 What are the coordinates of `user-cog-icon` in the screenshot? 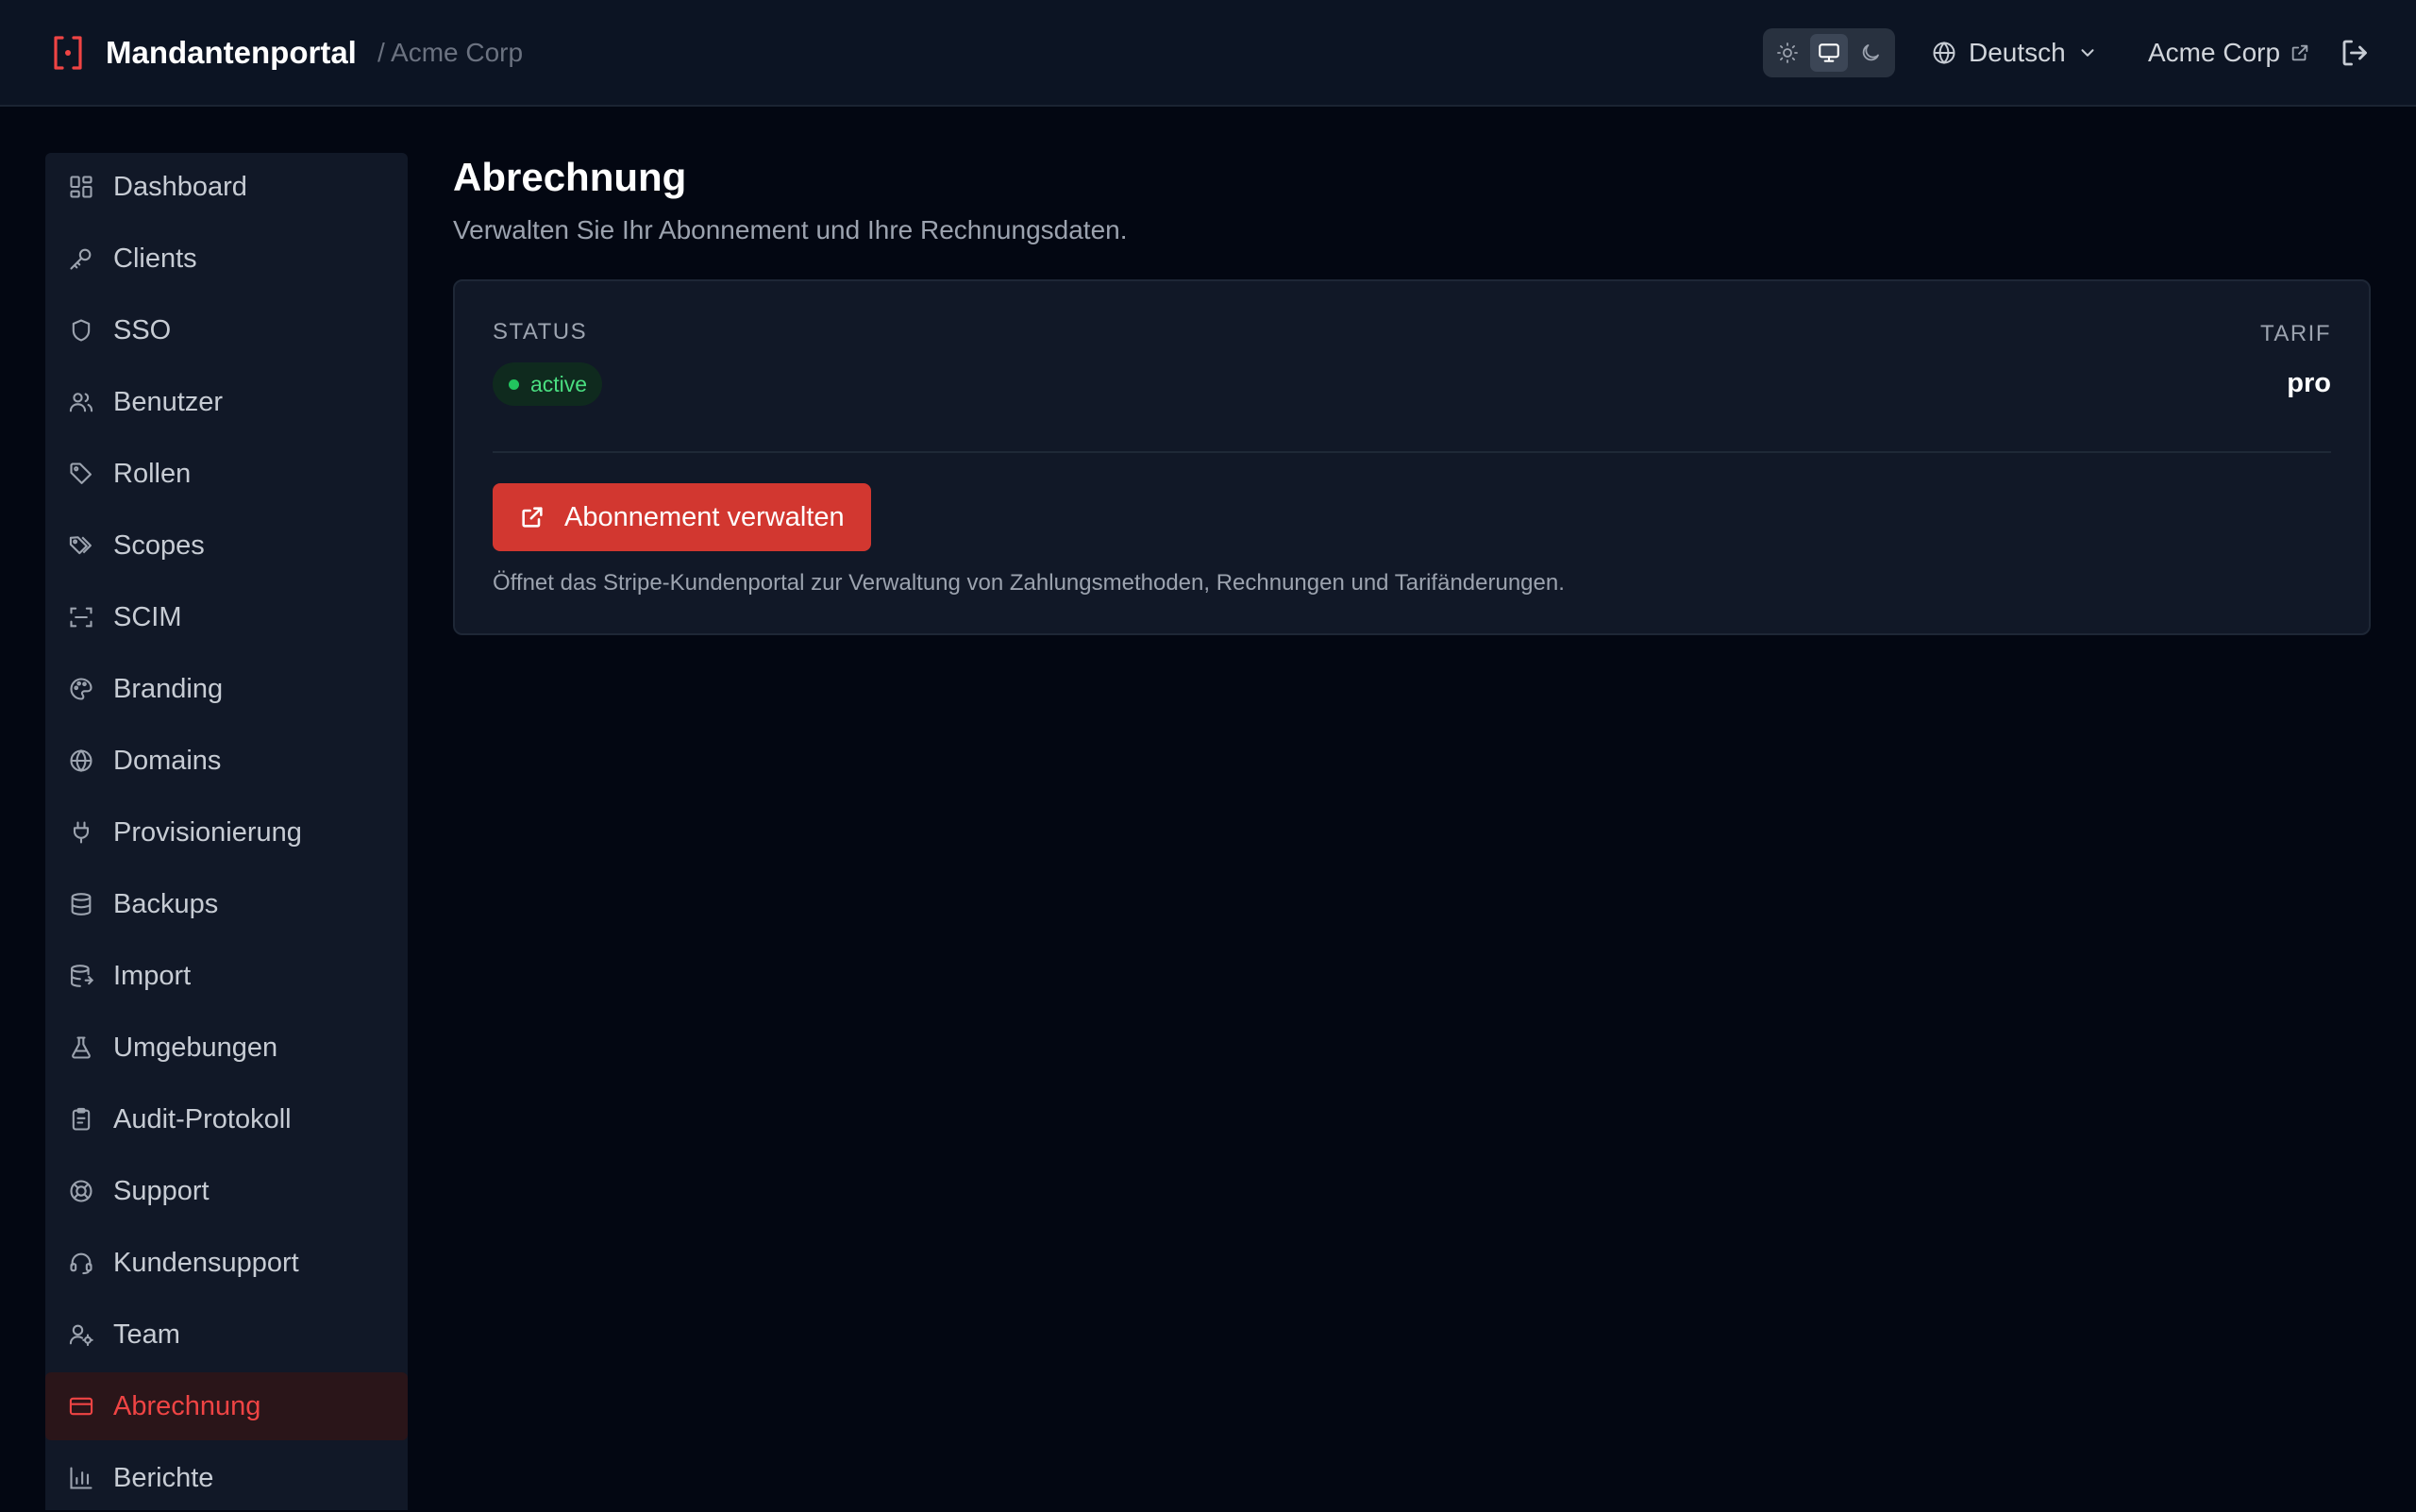 It's located at (81, 1335).